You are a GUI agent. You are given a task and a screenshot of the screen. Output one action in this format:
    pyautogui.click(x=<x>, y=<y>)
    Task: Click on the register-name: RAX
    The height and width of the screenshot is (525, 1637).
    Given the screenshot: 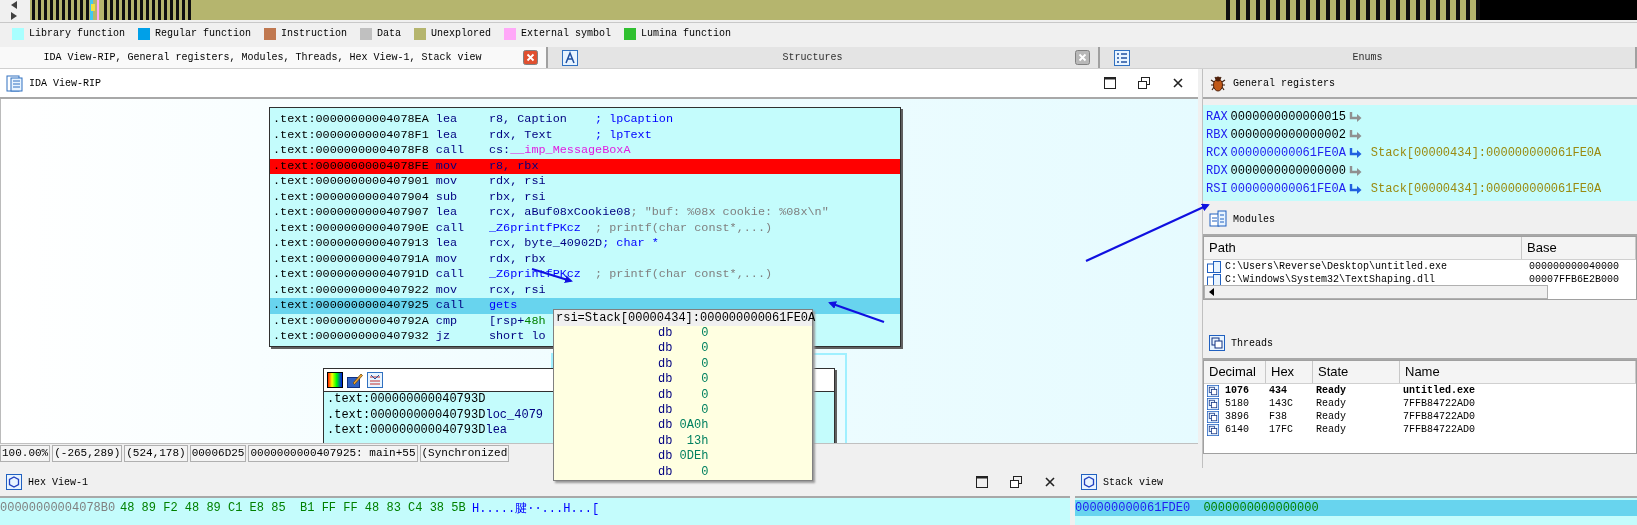 What is the action you would take?
    pyautogui.click(x=1217, y=117)
    